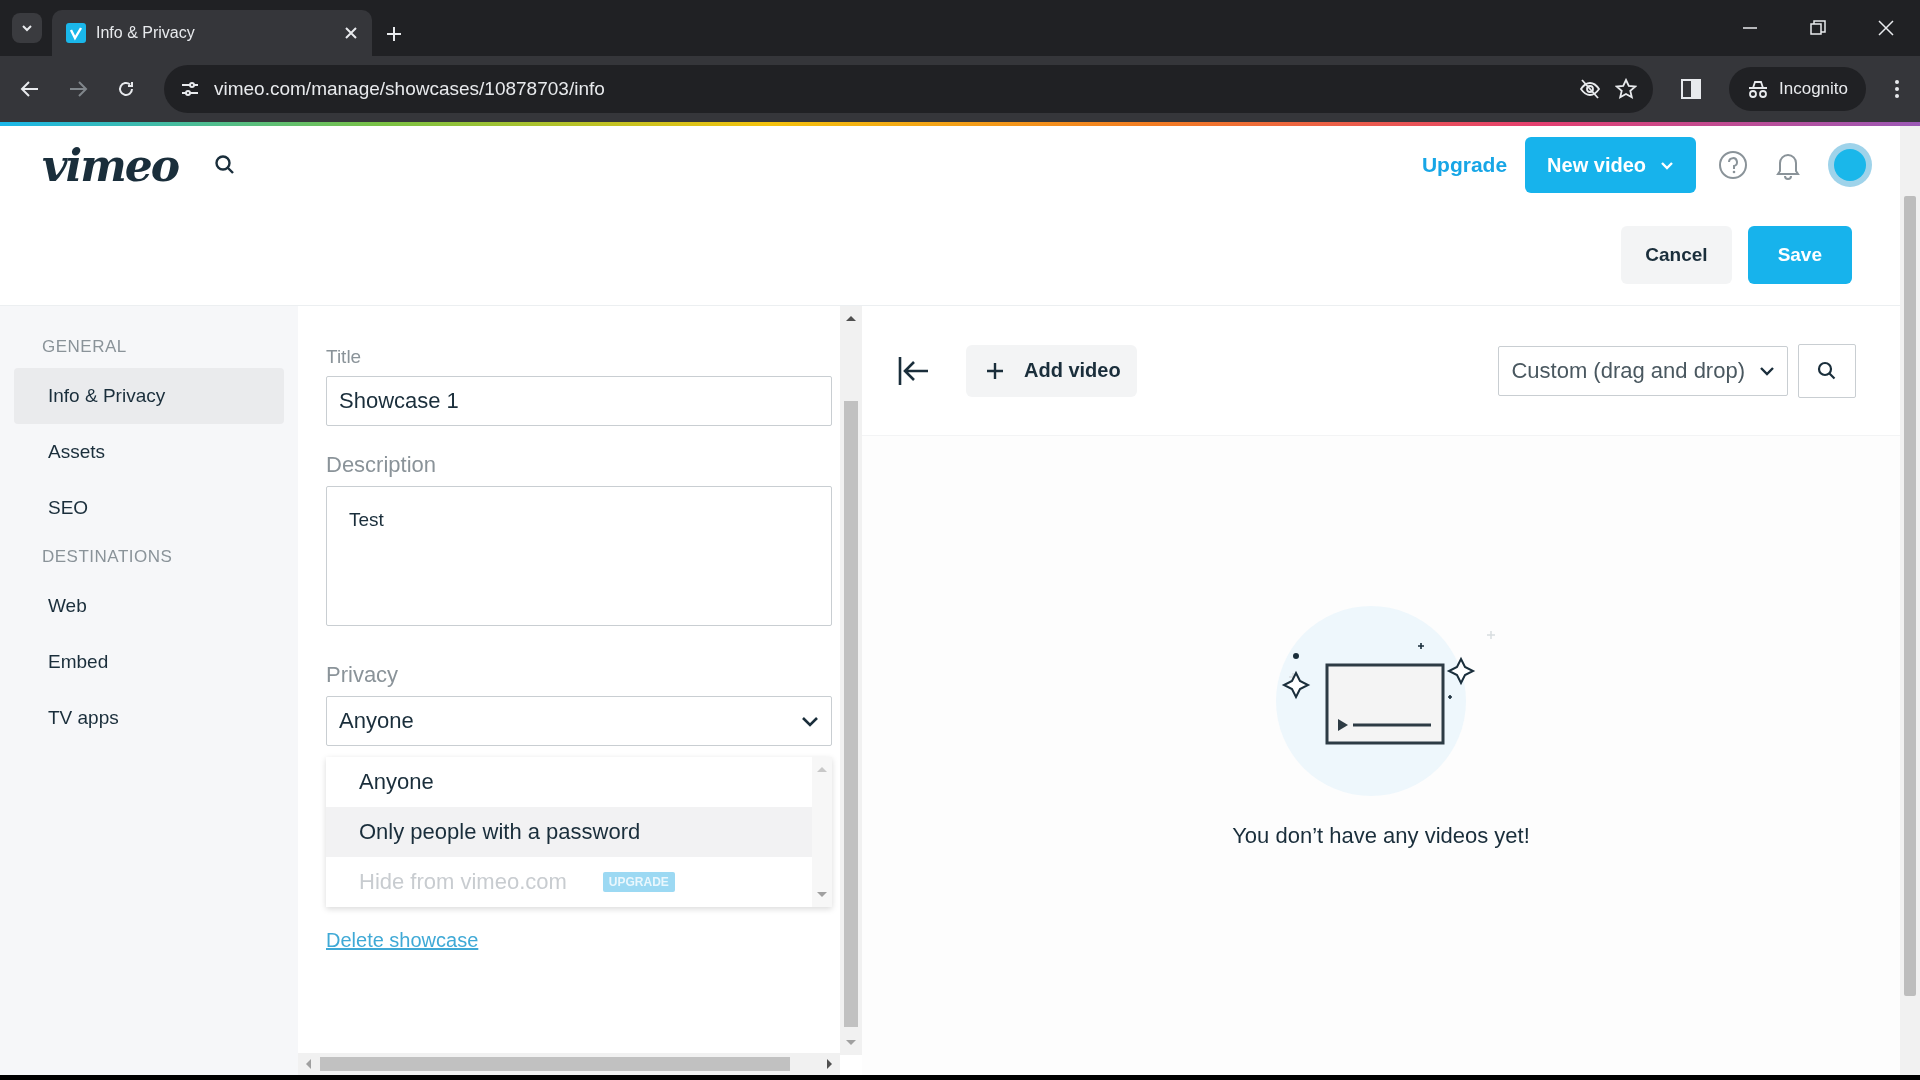 This screenshot has height=1080, width=1920. Describe the element at coordinates (410, 89) in the screenshot. I see `url-text: vimeo.com/manage/showcases/10878703/info` at that location.